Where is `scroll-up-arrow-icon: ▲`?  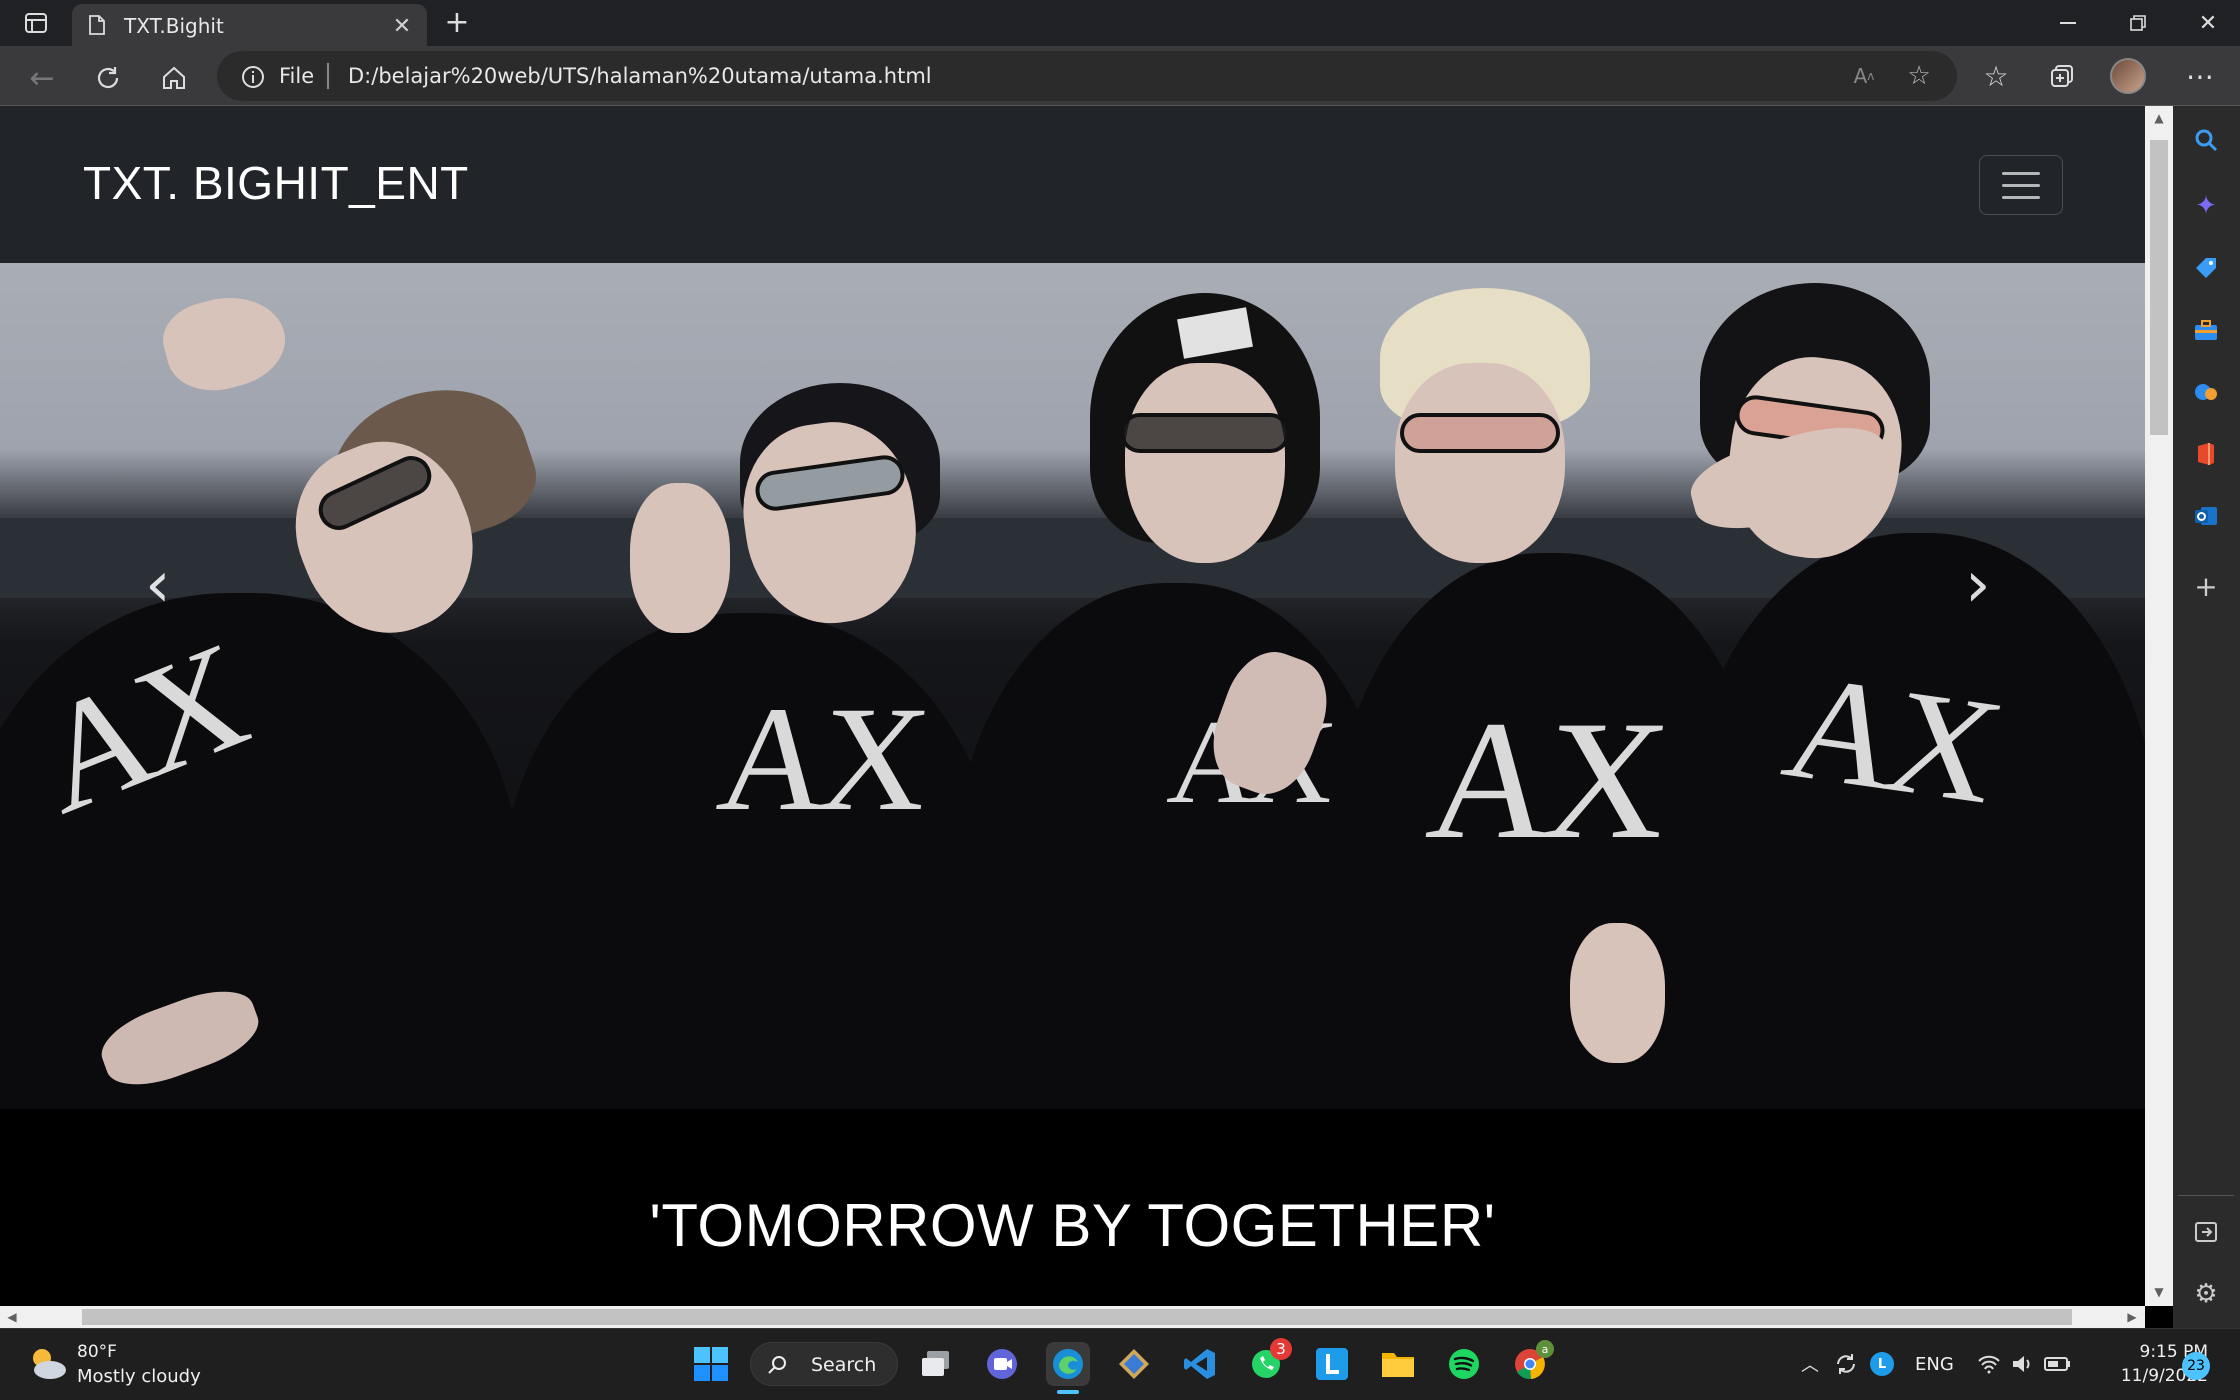
scroll-up-arrow-icon: ▲ is located at coordinates (2159, 118).